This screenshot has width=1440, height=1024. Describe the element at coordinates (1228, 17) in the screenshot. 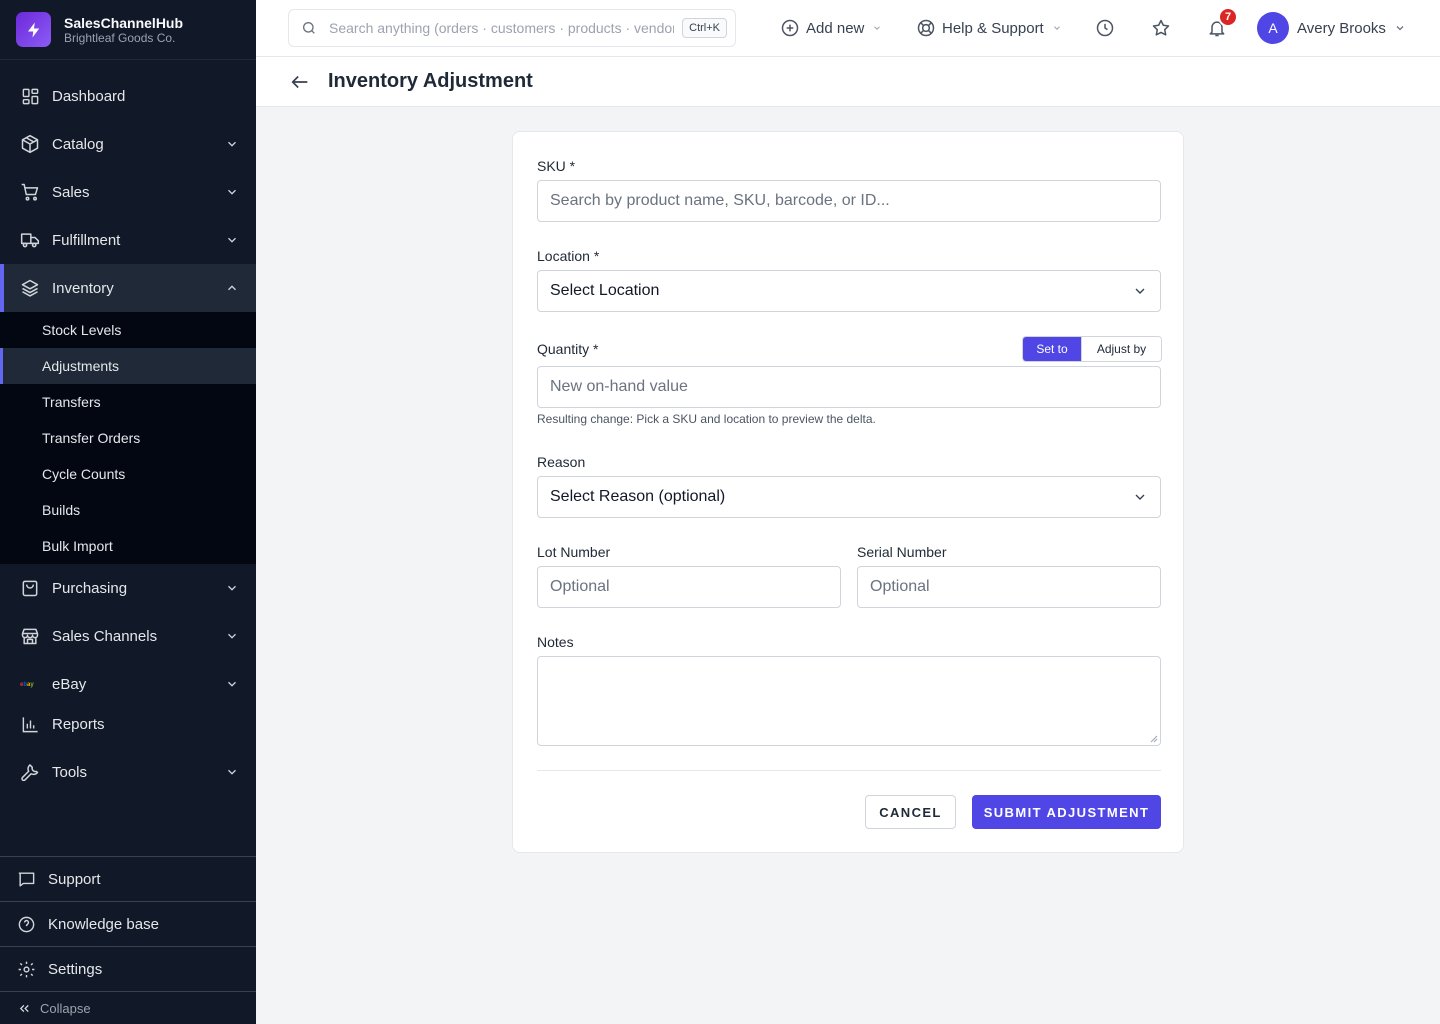

I see `notification-count-badge: 7` at that location.